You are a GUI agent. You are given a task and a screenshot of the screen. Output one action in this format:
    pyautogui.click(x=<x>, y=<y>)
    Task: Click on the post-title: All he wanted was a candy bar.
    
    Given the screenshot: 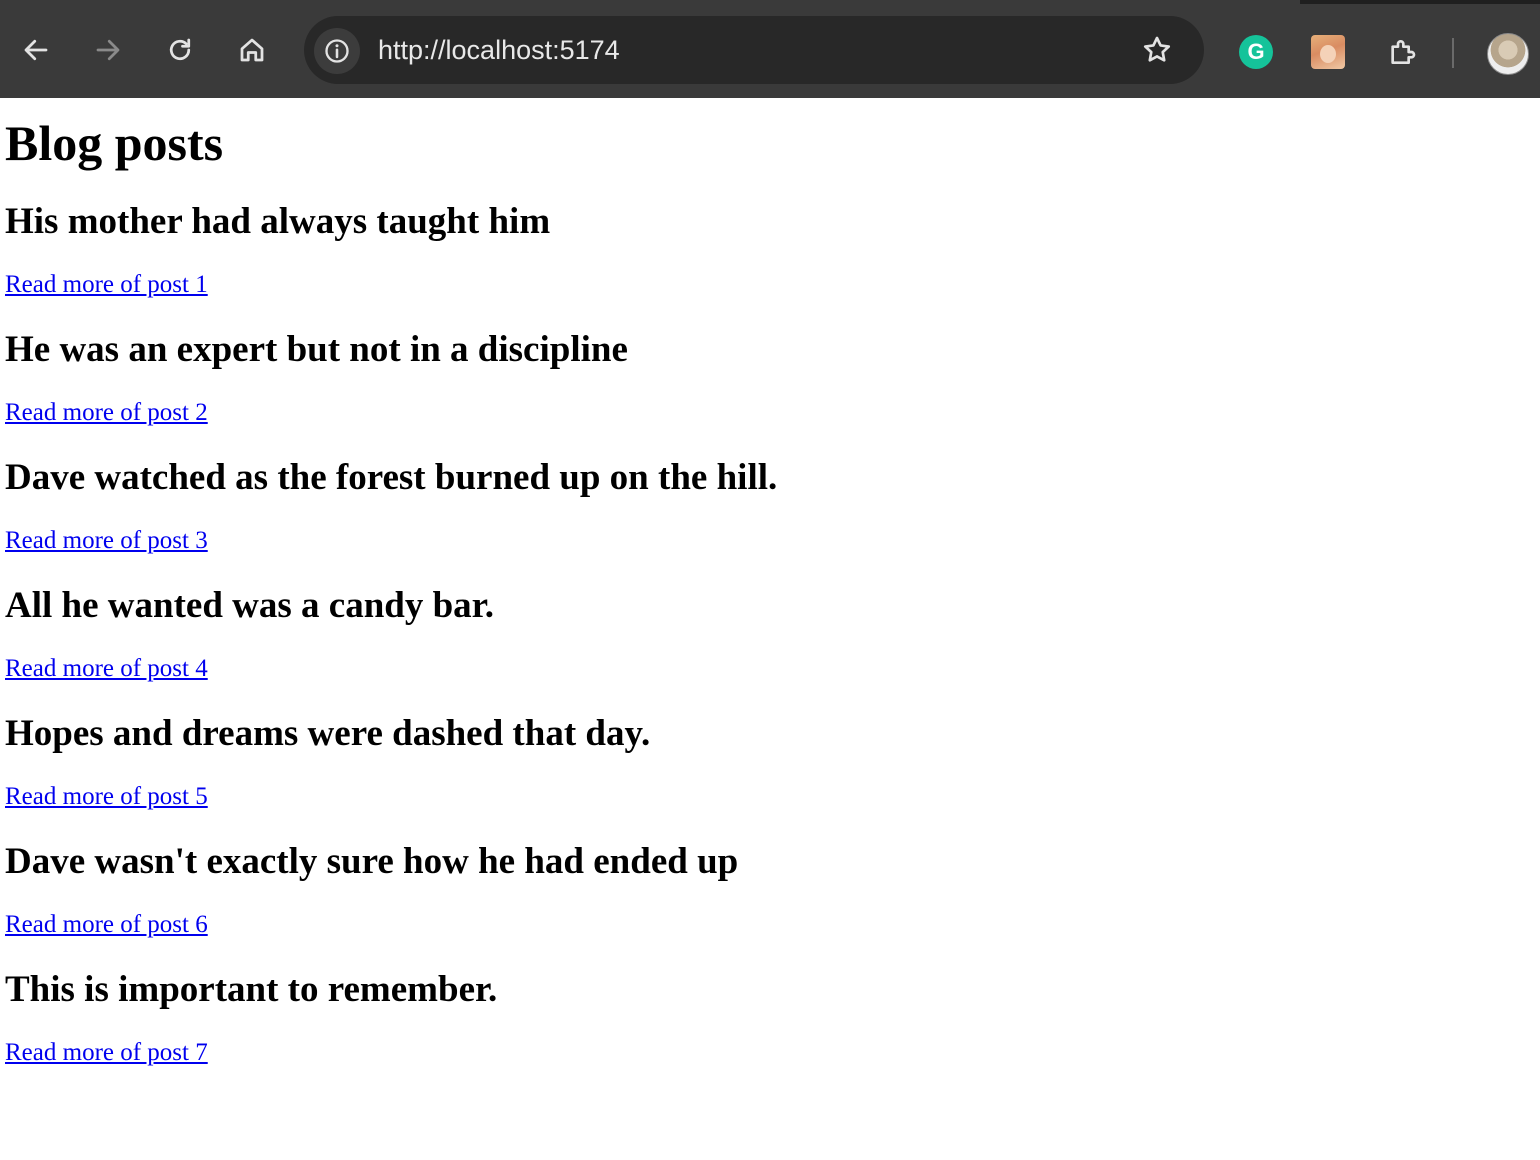 What is the action you would take?
    pyautogui.click(x=249, y=605)
    